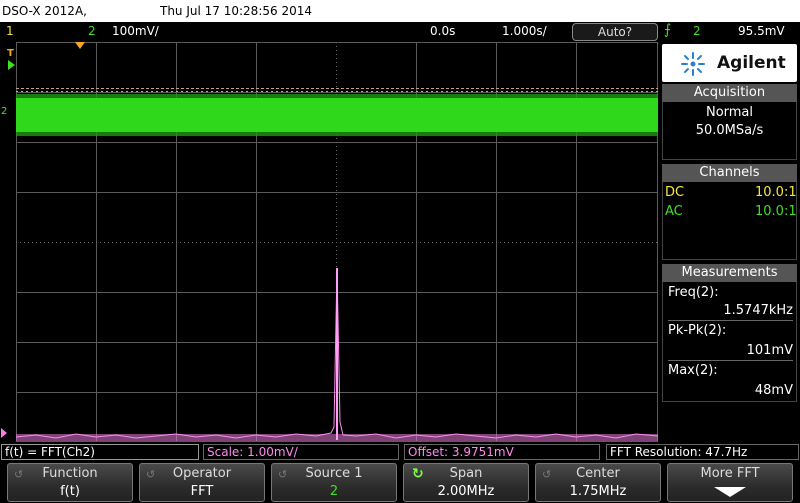 The height and width of the screenshot is (503, 800). I want to click on acquisition-header: Acquisition, so click(729, 93).